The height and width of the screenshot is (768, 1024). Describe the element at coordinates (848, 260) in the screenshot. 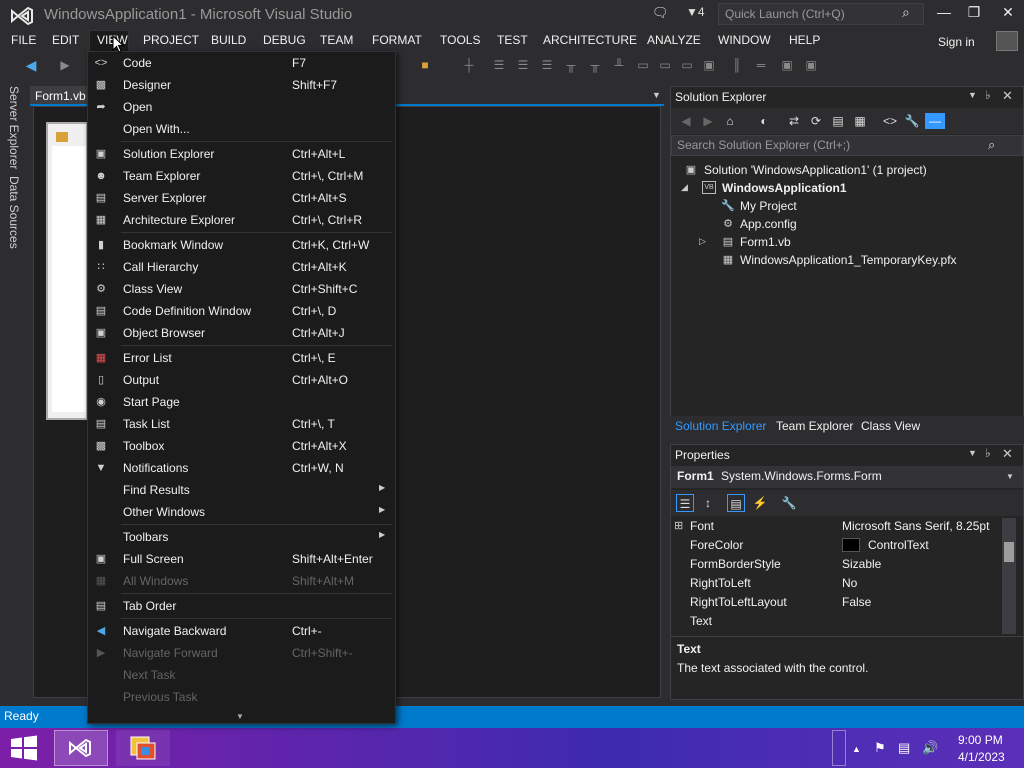

I see `tree-item-pfx: WindowsApplication1_TemporaryKey.pfx` at that location.